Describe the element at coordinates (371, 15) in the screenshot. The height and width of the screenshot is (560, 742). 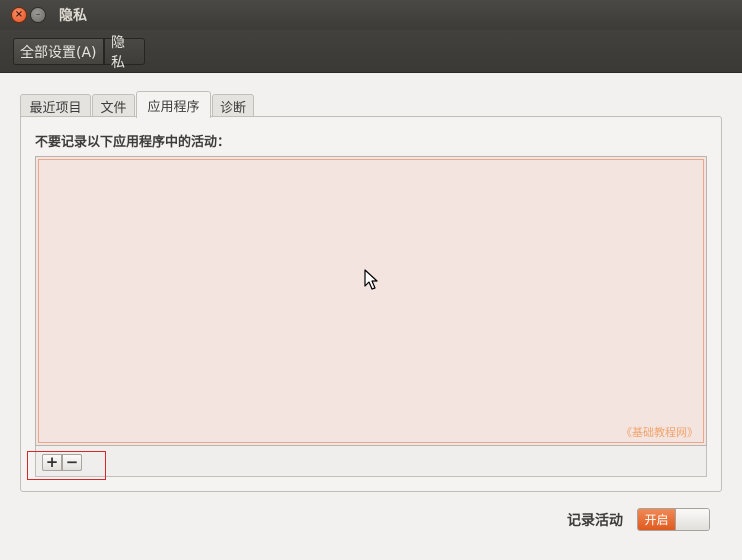
I see `title-bar: × – 隐私` at that location.